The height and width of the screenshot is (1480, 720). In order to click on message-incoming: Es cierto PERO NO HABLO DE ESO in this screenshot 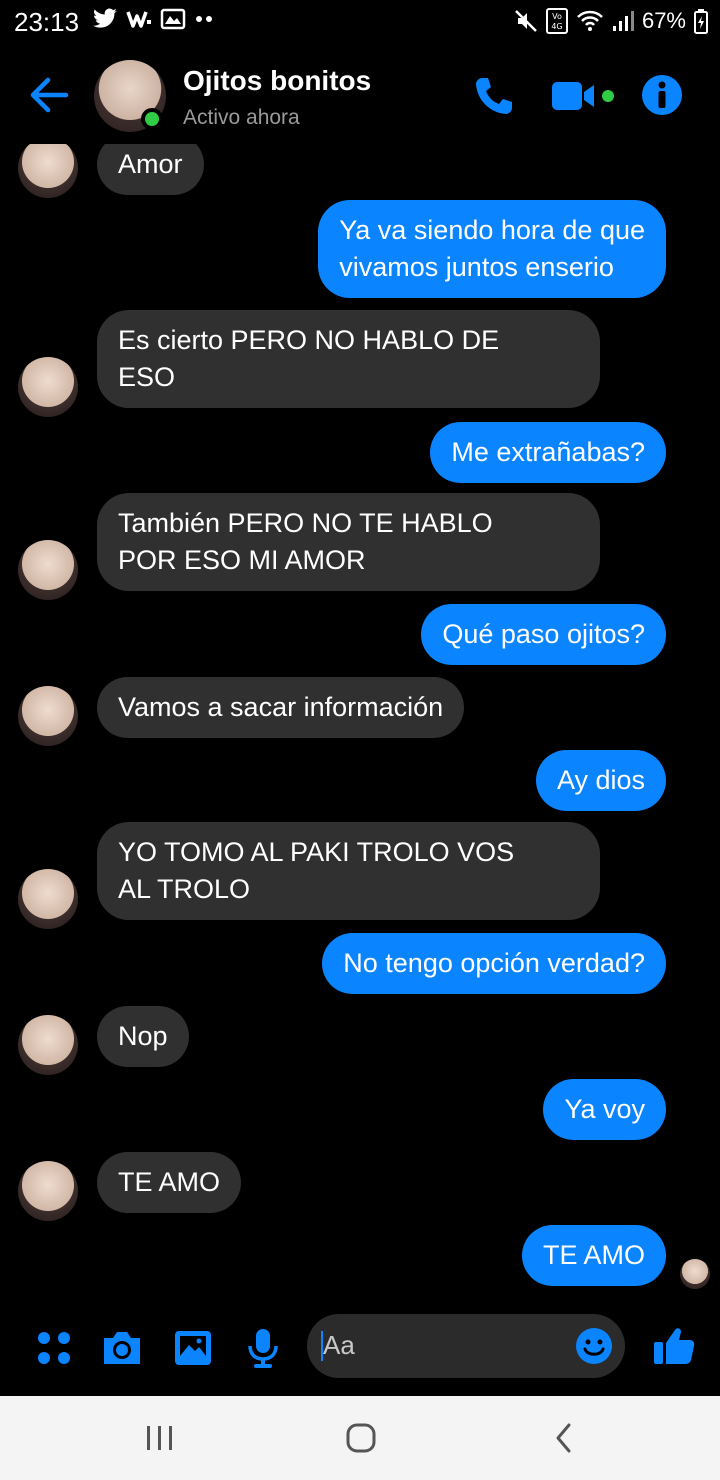, I will do `click(348, 359)`.